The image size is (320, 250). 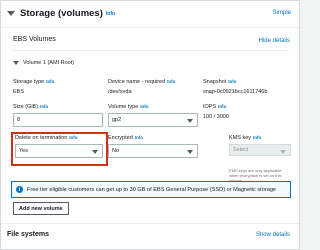 I want to click on volume-type-value: gp2, so click(x=117, y=120).